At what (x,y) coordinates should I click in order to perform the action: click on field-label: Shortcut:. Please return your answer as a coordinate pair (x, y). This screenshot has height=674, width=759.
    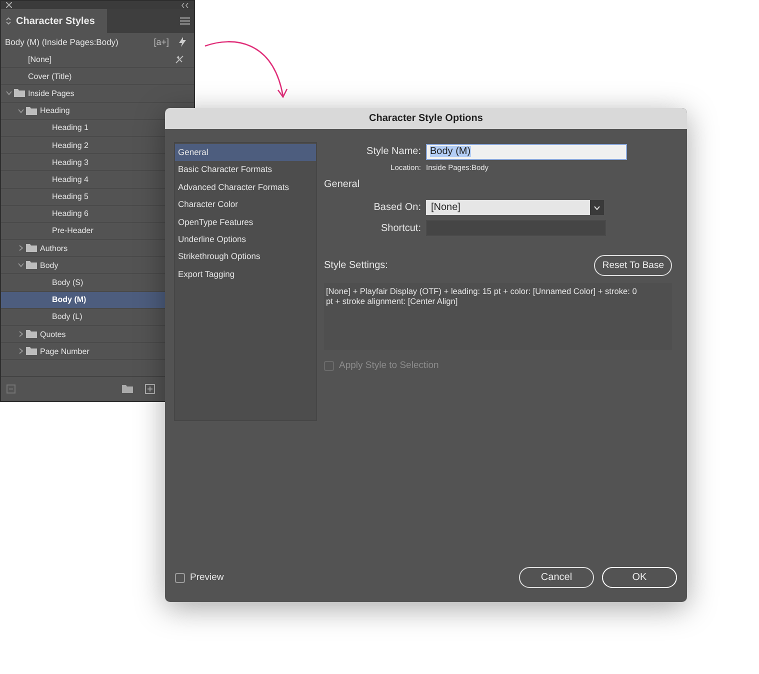
    Looking at the image, I should click on (400, 228).